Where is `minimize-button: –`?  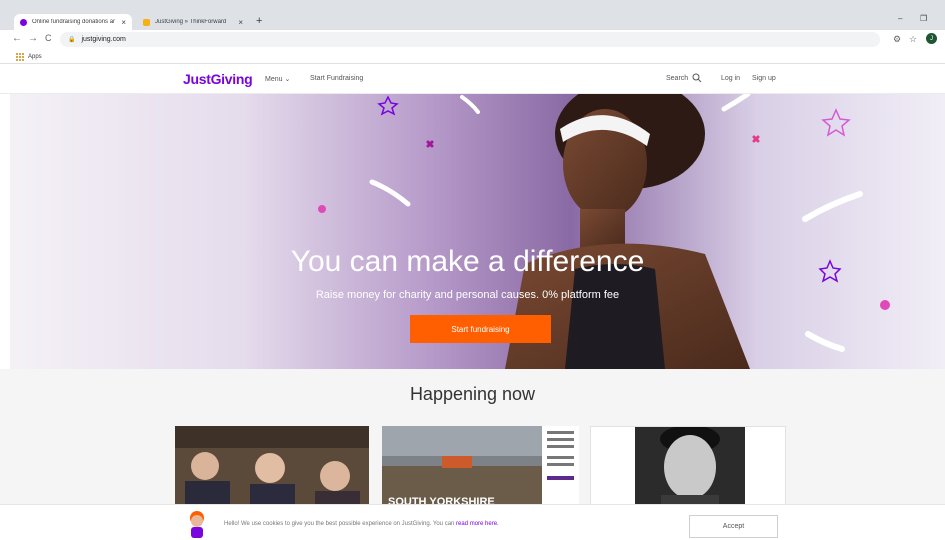
minimize-button: – is located at coordinates (900, 18).